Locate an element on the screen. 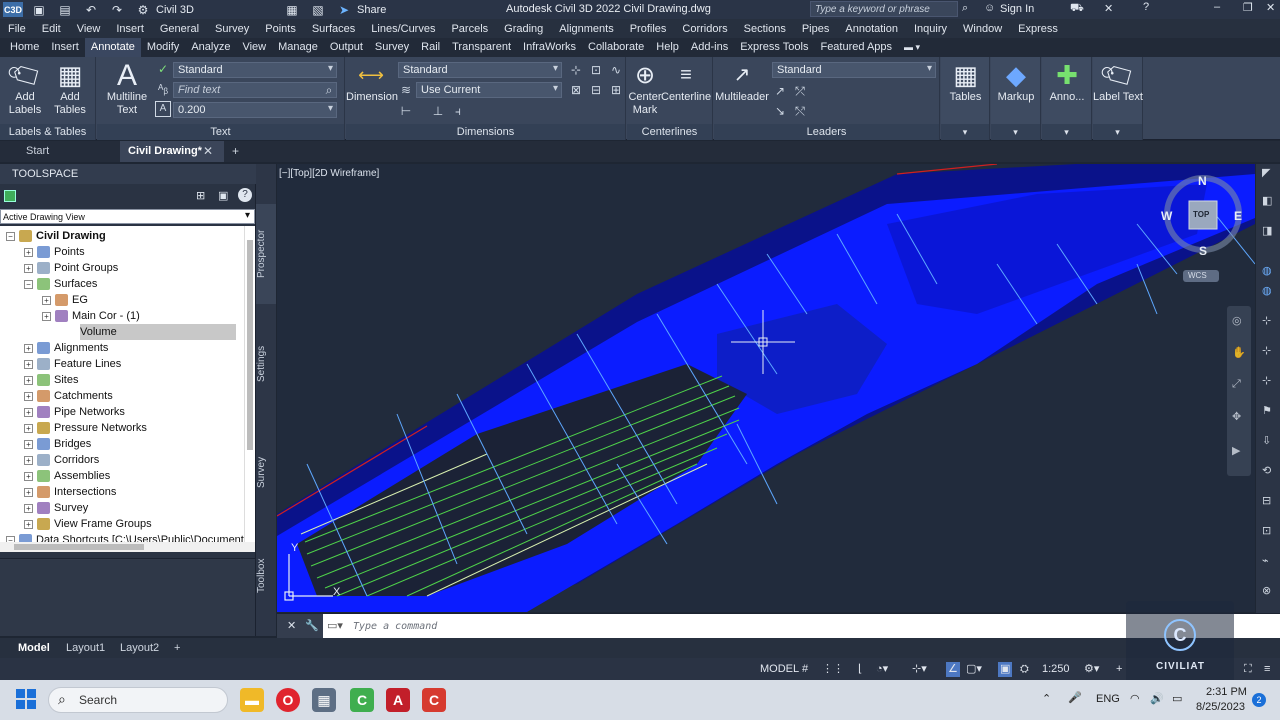  workspace-name: Civil 3D is located at coordinates (216, 10).